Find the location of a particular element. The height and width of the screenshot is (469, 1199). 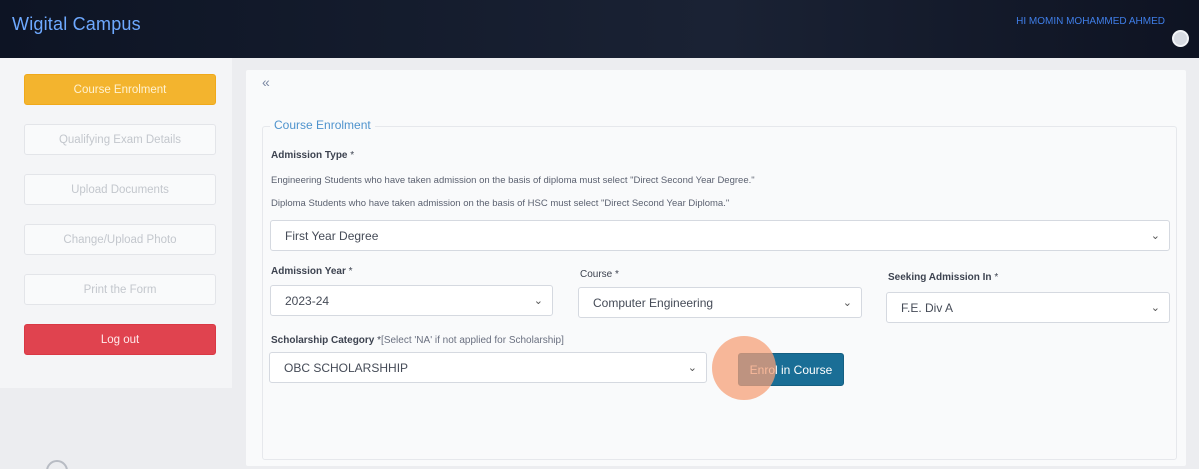

sidebar-item-label: Change/Upload Photo is located at coordinates (120, 239).